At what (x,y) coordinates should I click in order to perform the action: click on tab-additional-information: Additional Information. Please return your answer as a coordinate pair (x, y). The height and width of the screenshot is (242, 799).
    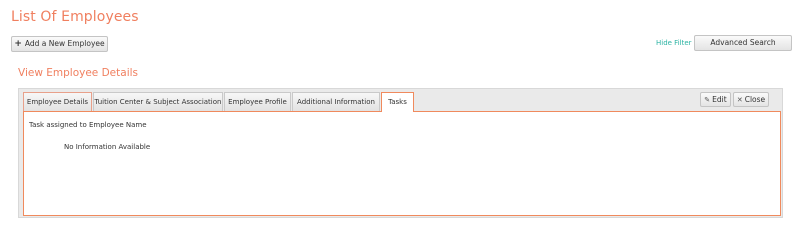
    Looking at the image, I should click on (336, 101).